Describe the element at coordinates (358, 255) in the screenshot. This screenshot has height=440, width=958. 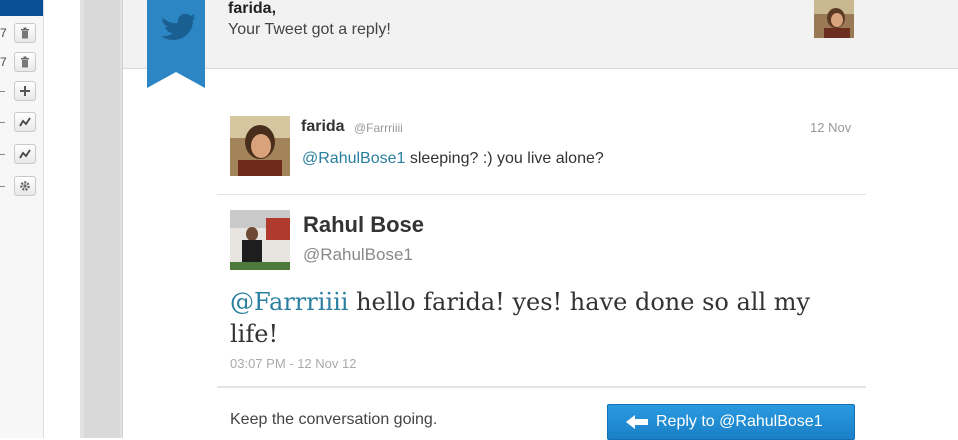
I see `reply-author-handle: @RahulBose1` at that location.